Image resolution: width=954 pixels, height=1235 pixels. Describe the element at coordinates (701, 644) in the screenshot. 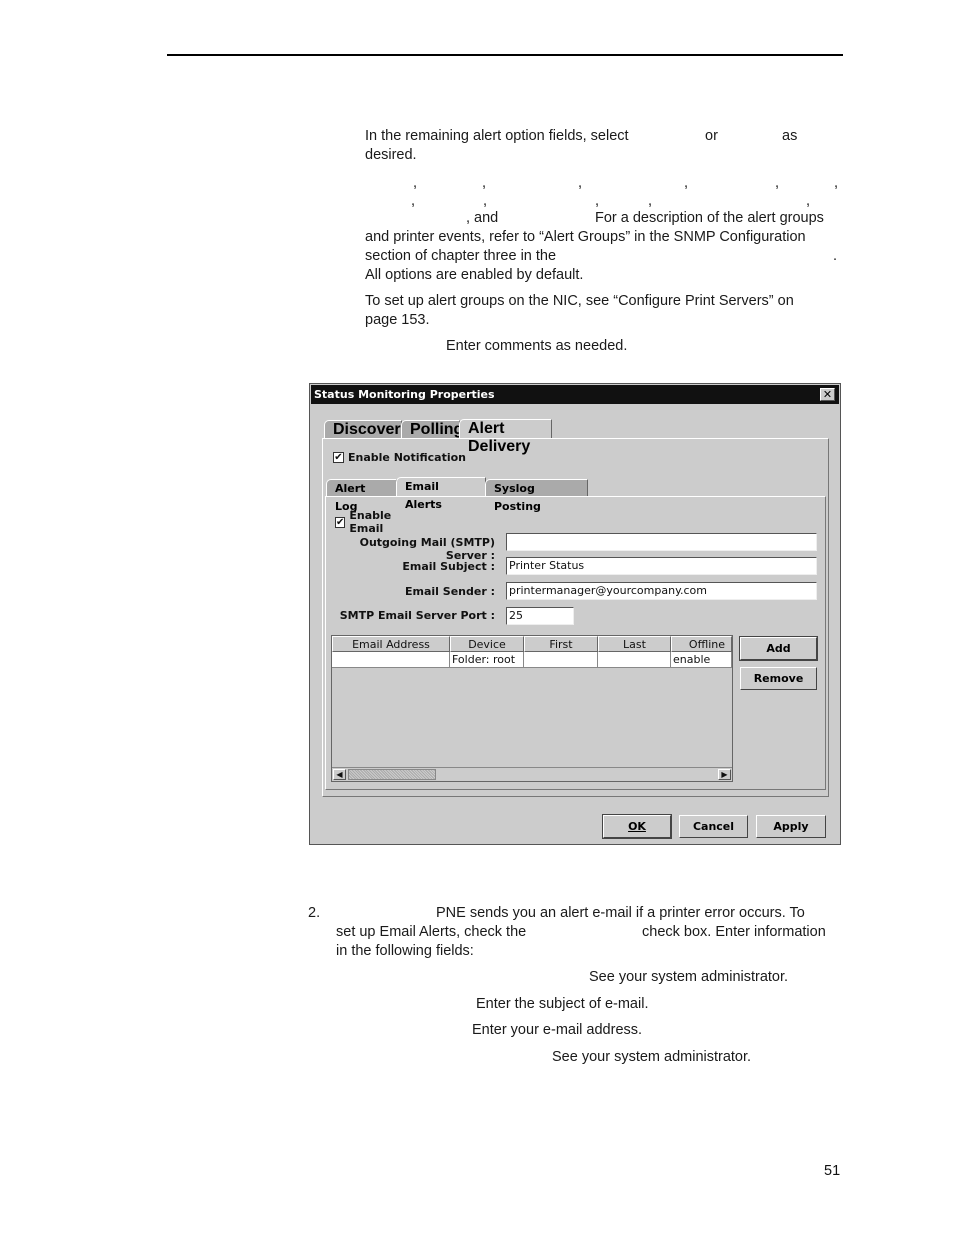

I see `column-header-offline: Offline` at that location.